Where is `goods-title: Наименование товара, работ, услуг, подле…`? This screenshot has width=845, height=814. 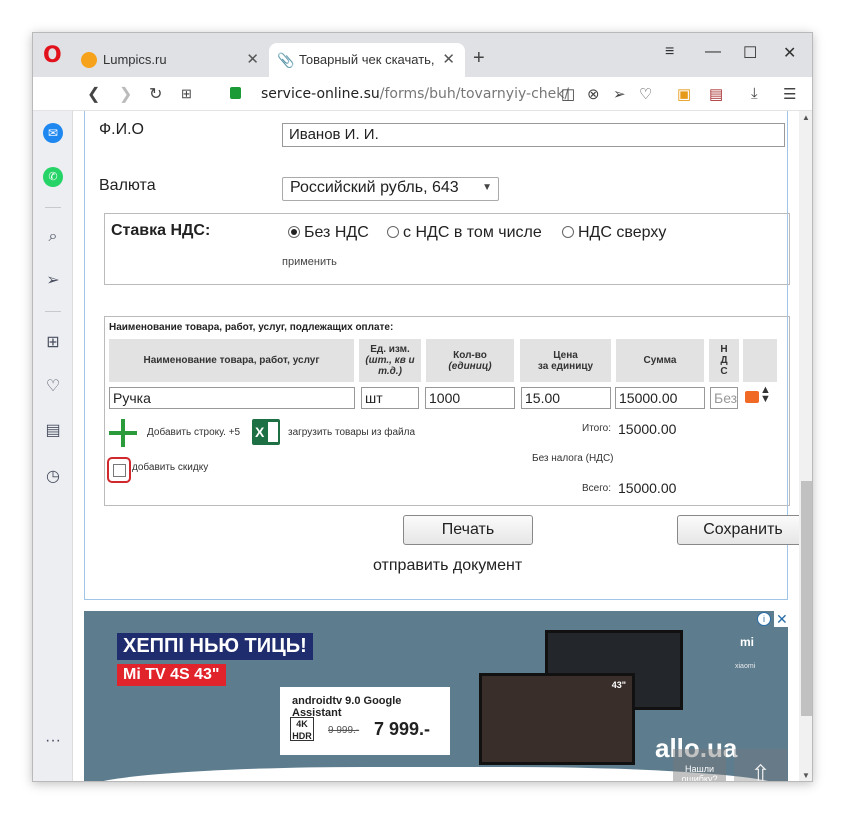
goods-title: Наименование товара, работ, услуг, подле… is located at coordinates (251, 327).